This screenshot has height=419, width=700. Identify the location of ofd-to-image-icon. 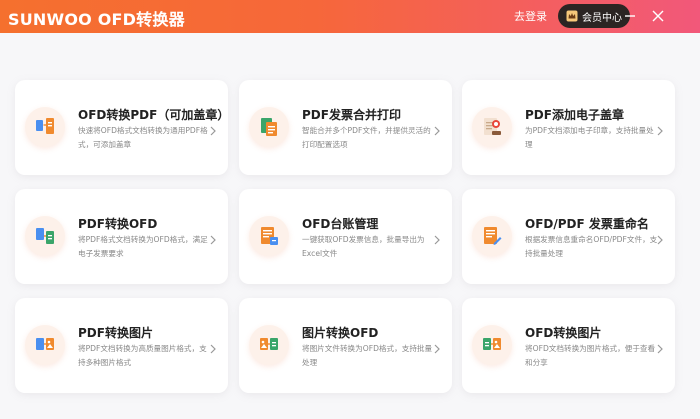
(492, 345).